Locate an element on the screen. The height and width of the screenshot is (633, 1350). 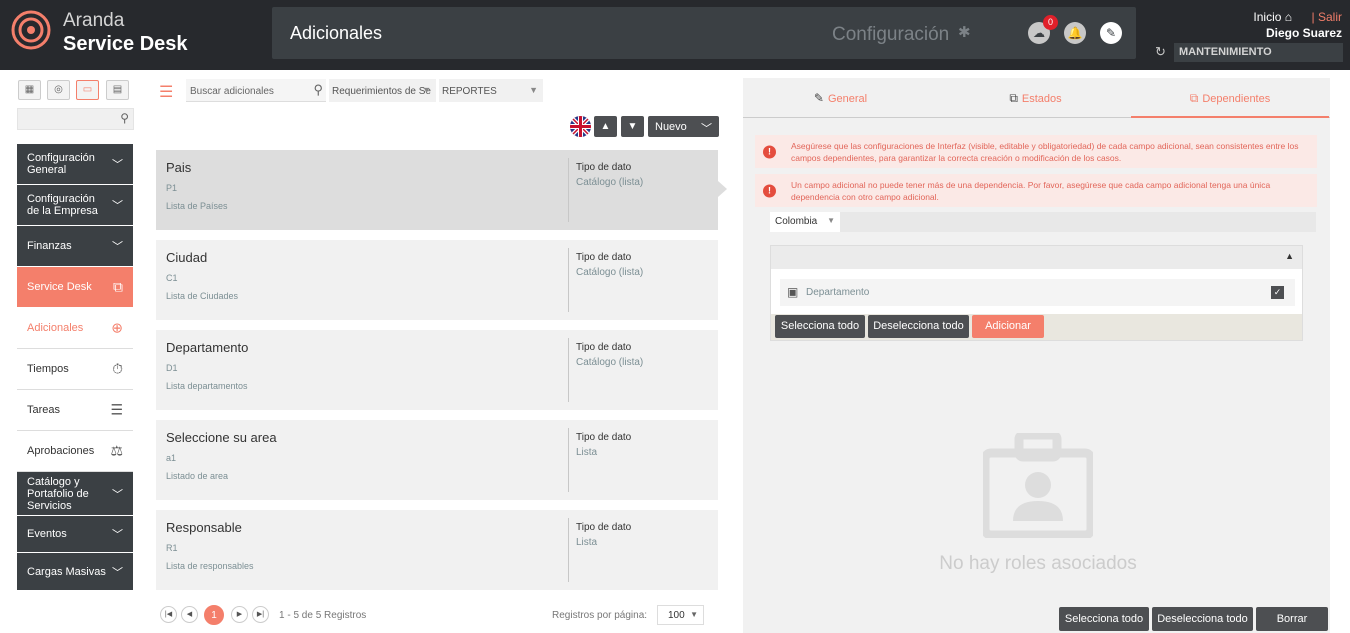
item-code: P1 is located at coordinates (172, 188).